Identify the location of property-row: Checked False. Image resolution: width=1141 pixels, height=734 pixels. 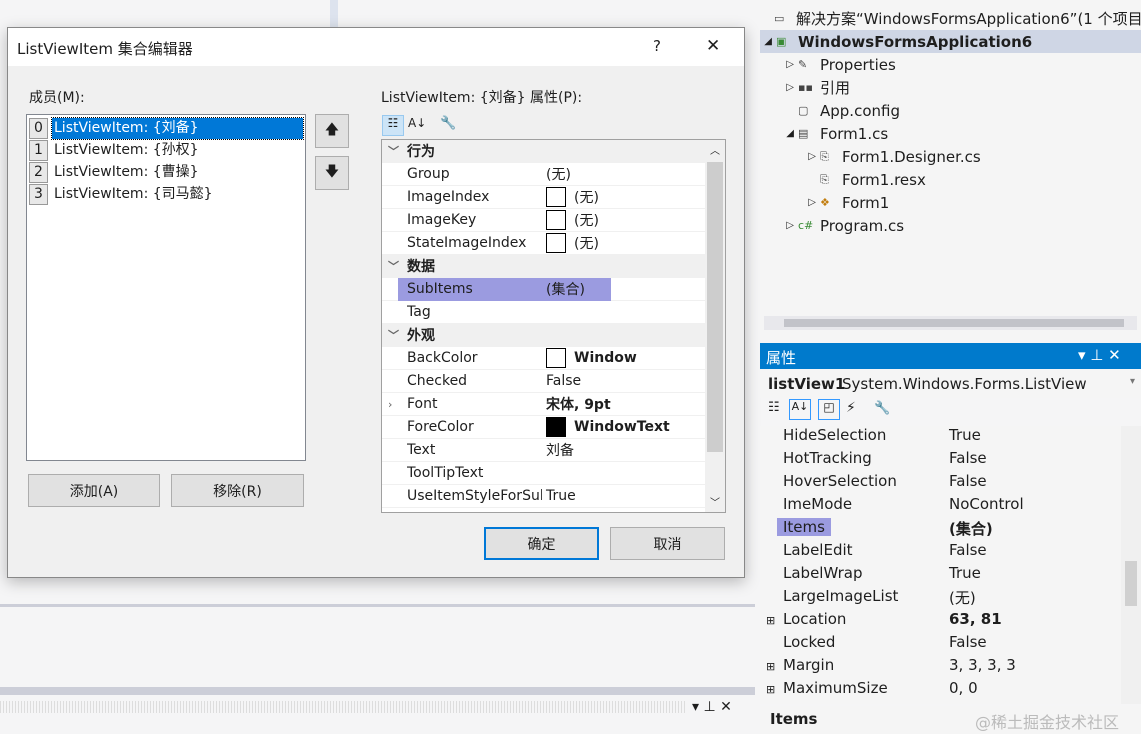
(544, 381).